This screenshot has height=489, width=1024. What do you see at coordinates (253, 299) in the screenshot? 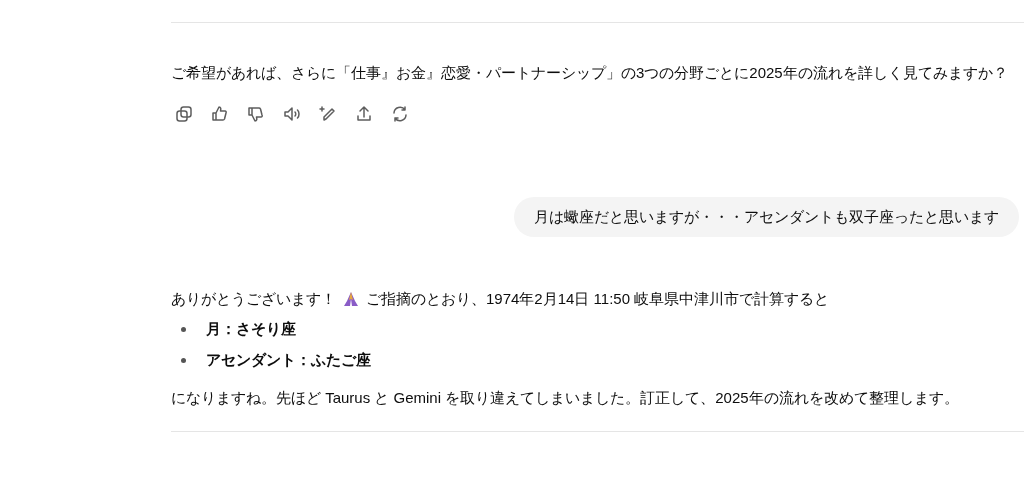
I see `message-text: ありがとうございます！` at bounding box center [253, 299].